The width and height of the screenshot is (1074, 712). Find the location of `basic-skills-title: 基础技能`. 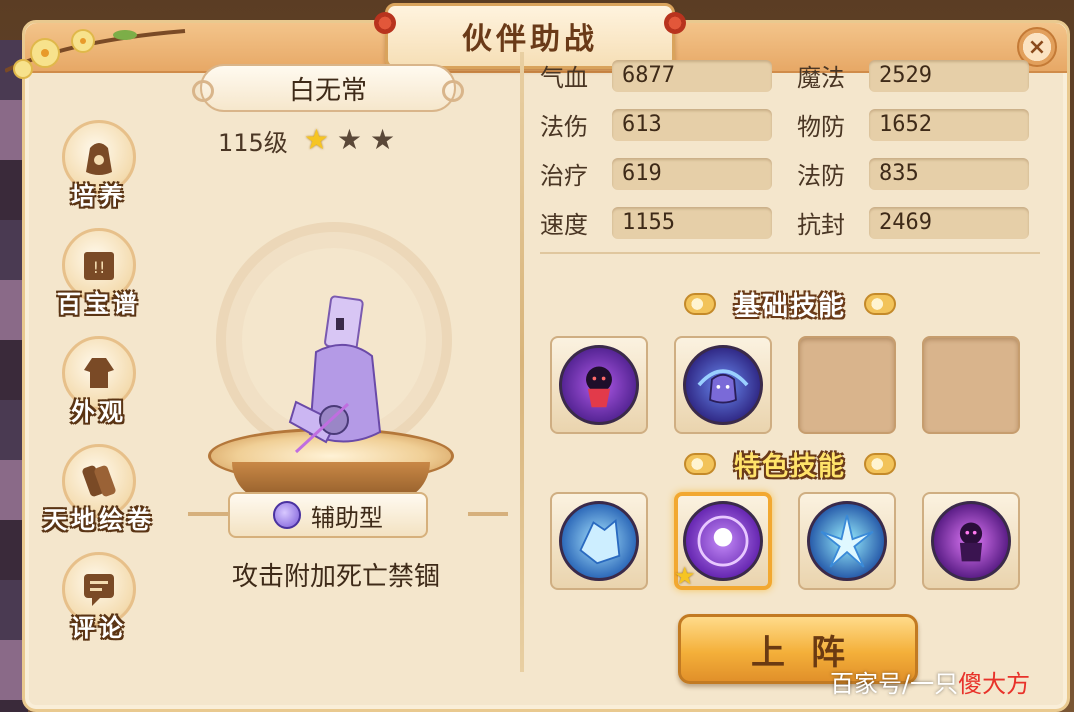

basic-skills-title: 基础技能 is located at coordinates (789, 306).